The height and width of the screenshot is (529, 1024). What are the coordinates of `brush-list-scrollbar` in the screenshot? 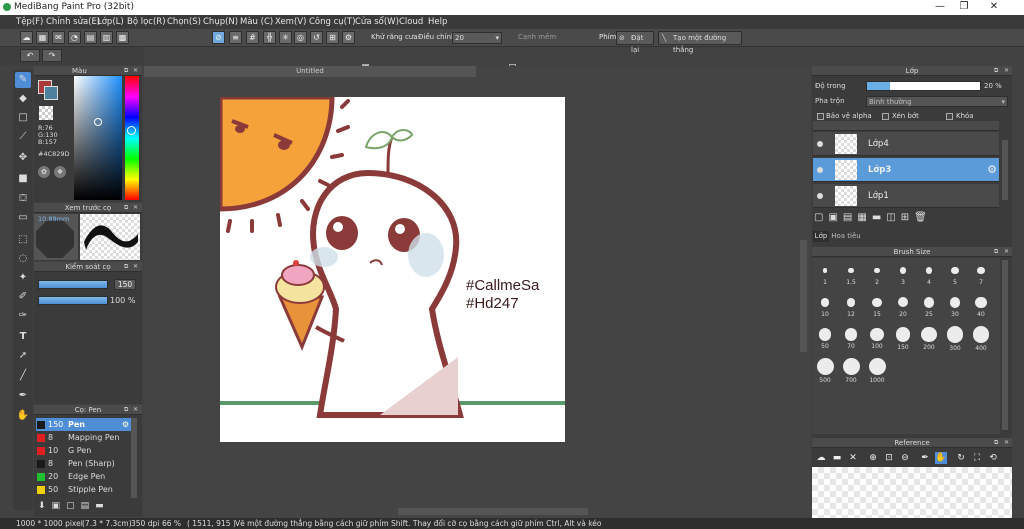 It's located at (134, 458).